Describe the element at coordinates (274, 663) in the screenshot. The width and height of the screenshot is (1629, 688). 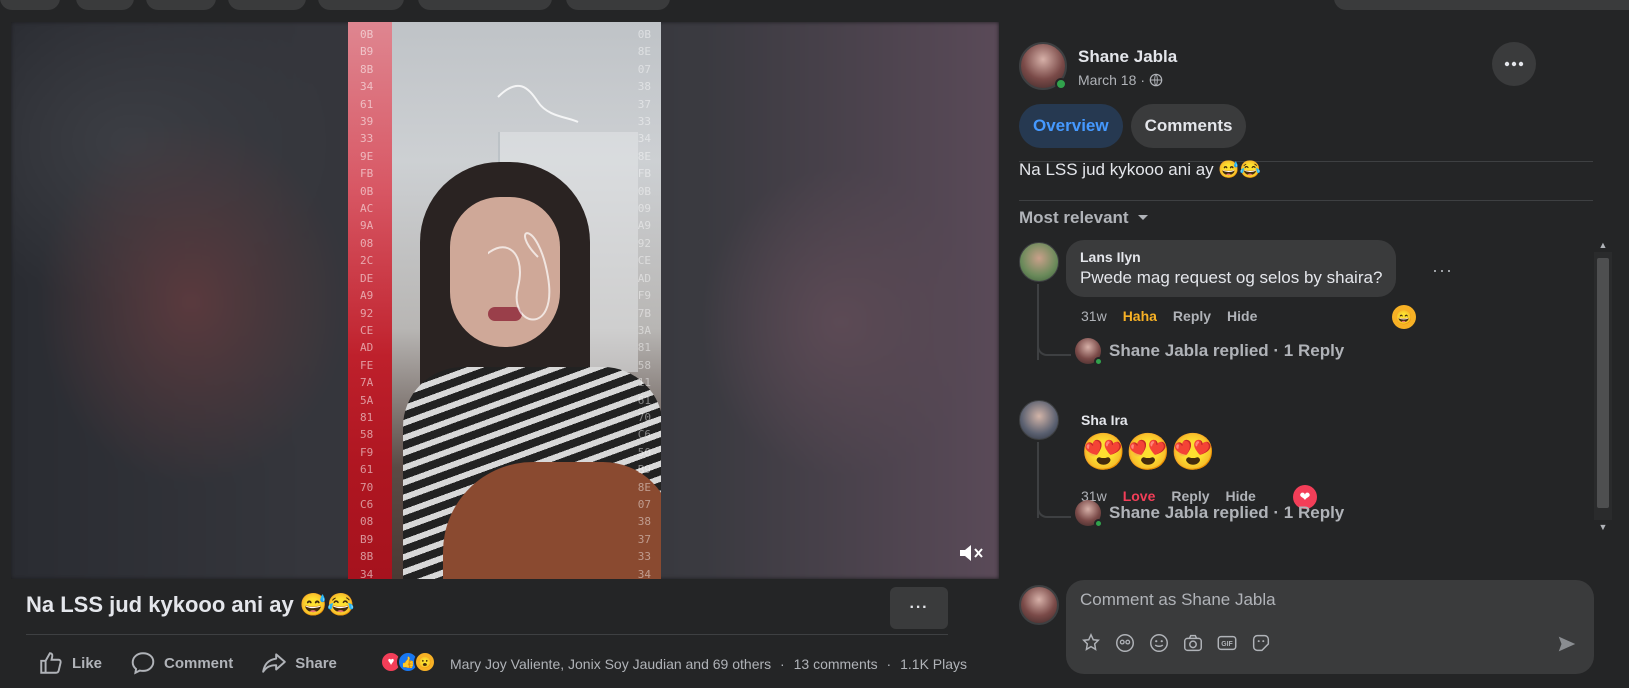
I see `share-icon` at that location.